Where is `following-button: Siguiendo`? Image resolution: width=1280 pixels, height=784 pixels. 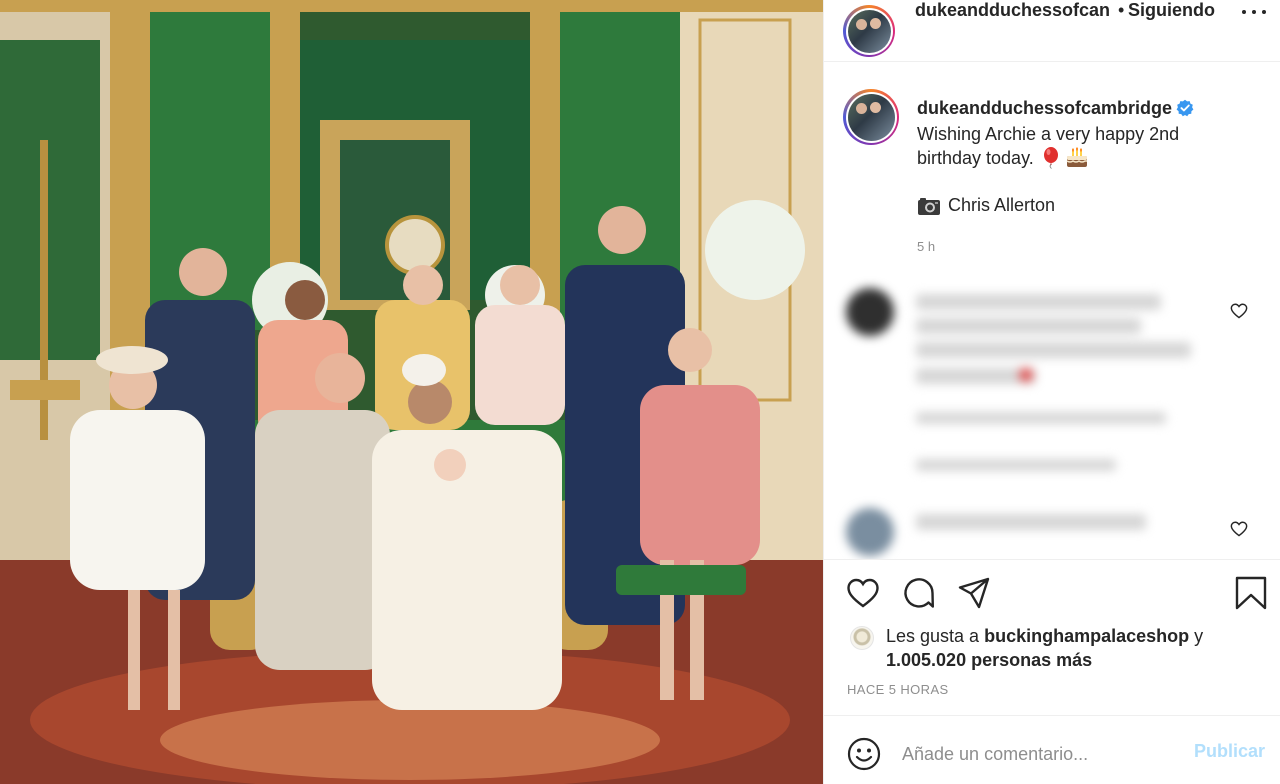
following-button: Siguiendo is located at coordinates (1171, 10).